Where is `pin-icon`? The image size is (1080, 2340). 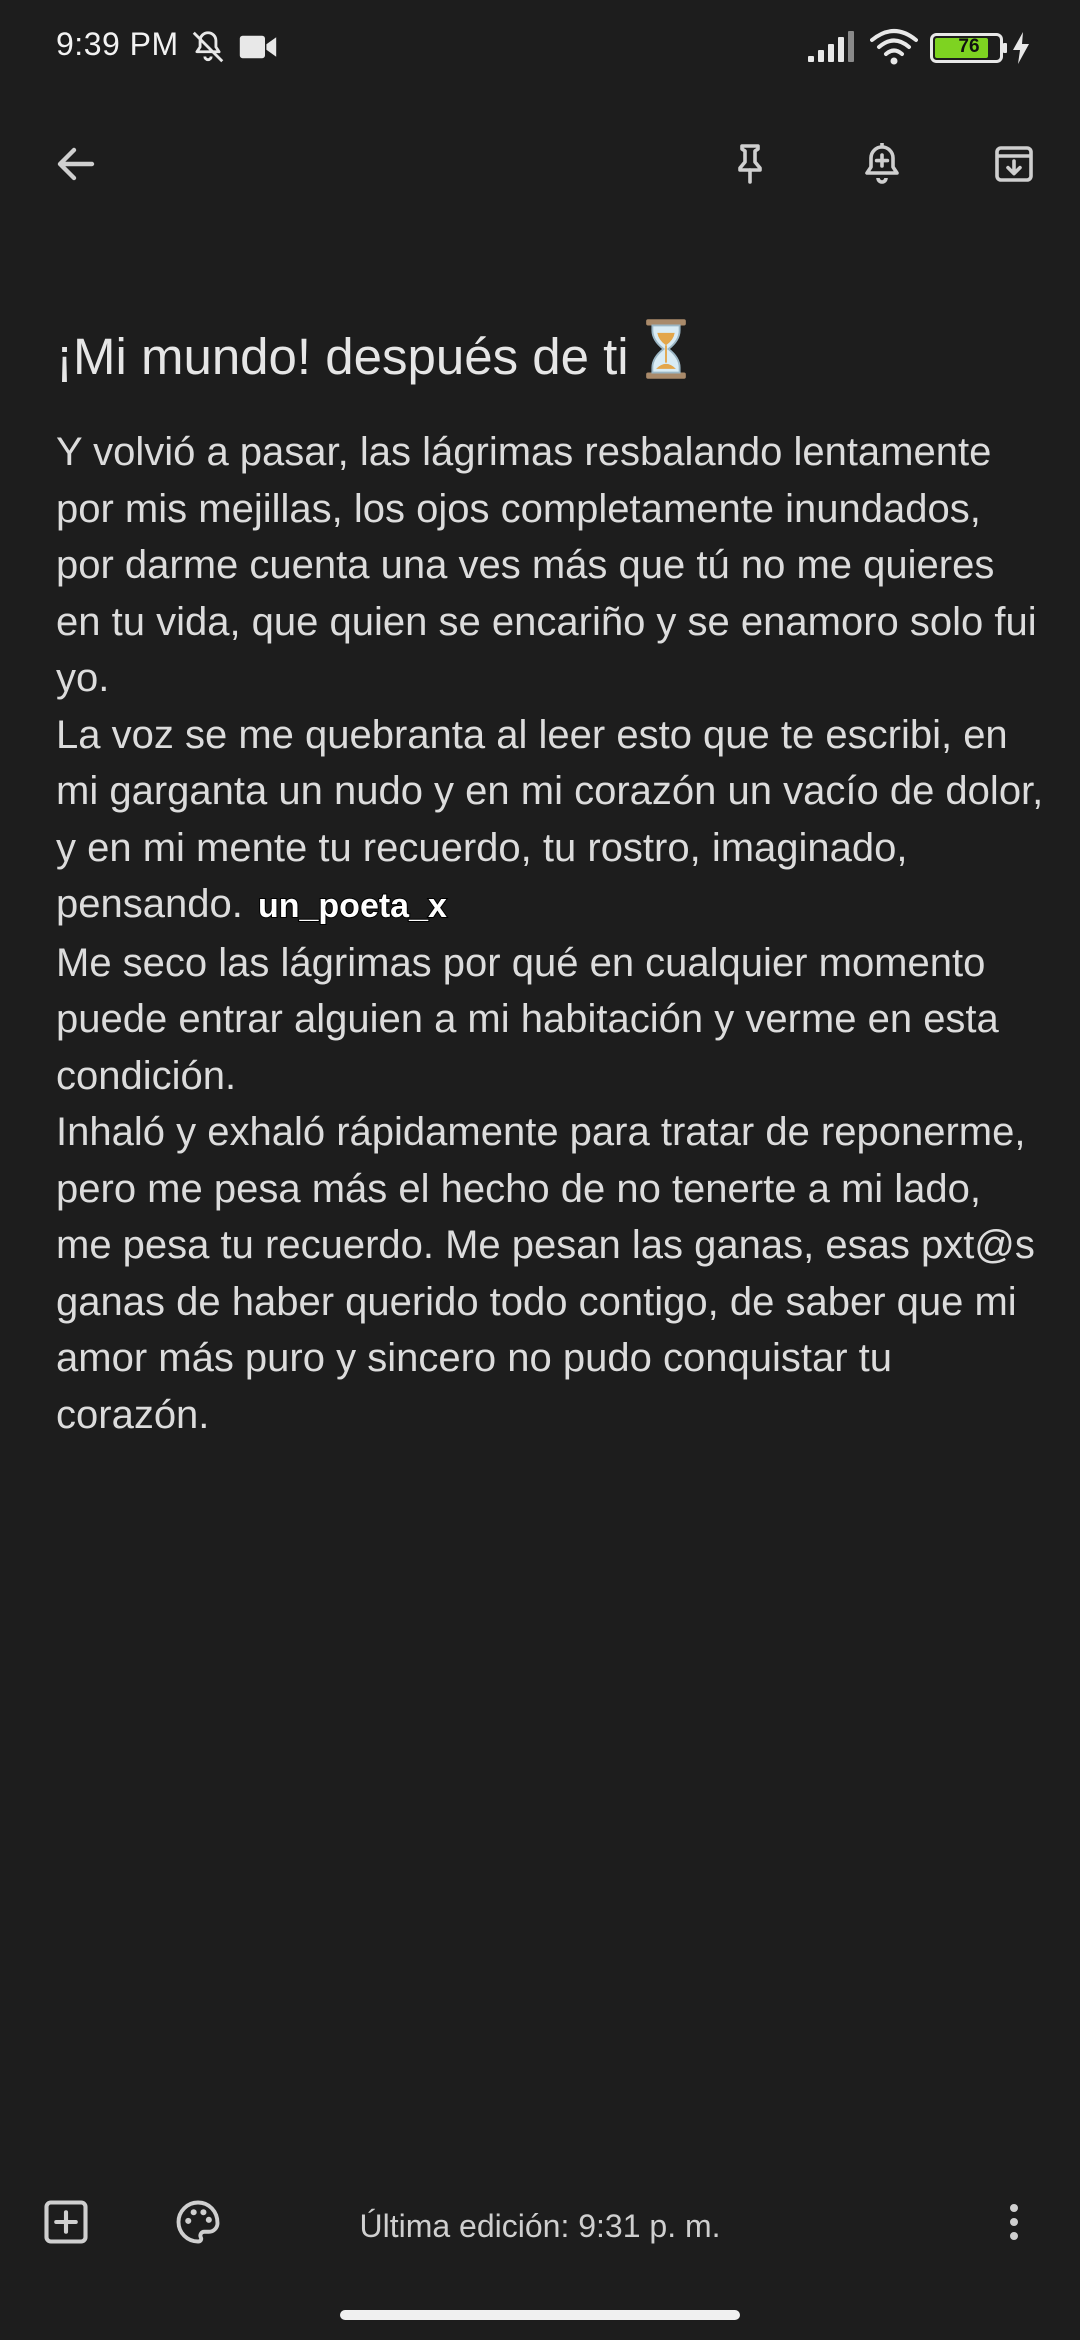 pin-icon is located at coordinates (750, 164).